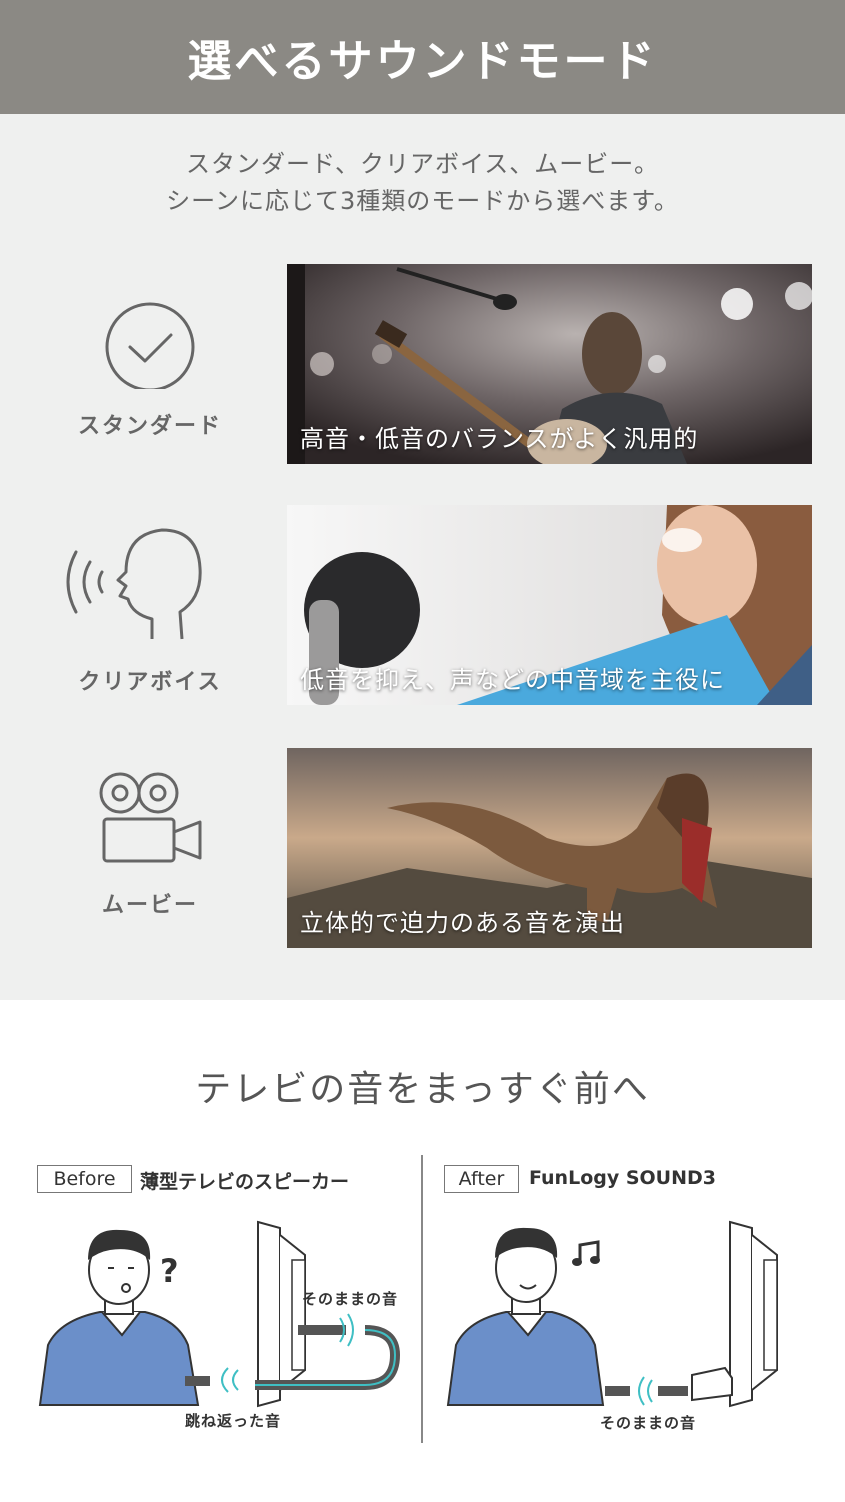 This screenshot has width=845, height=1502. I want to click on photo-caption-standard: 高音・低音のバランスがよく汎用的, so click(499, 439).